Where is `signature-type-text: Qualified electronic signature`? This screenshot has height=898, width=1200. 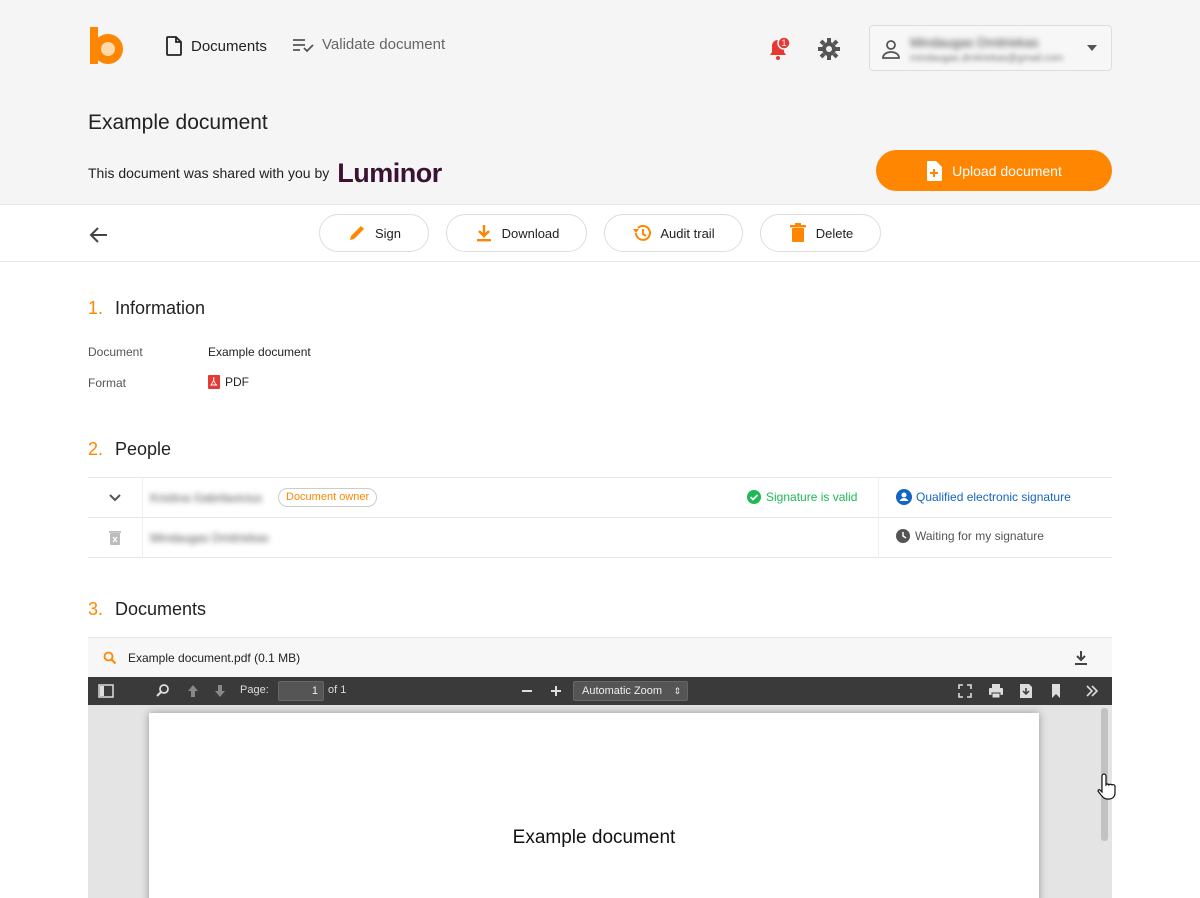
signature-type-text: Qualified electronic signature is located at coordinates (993, 497).